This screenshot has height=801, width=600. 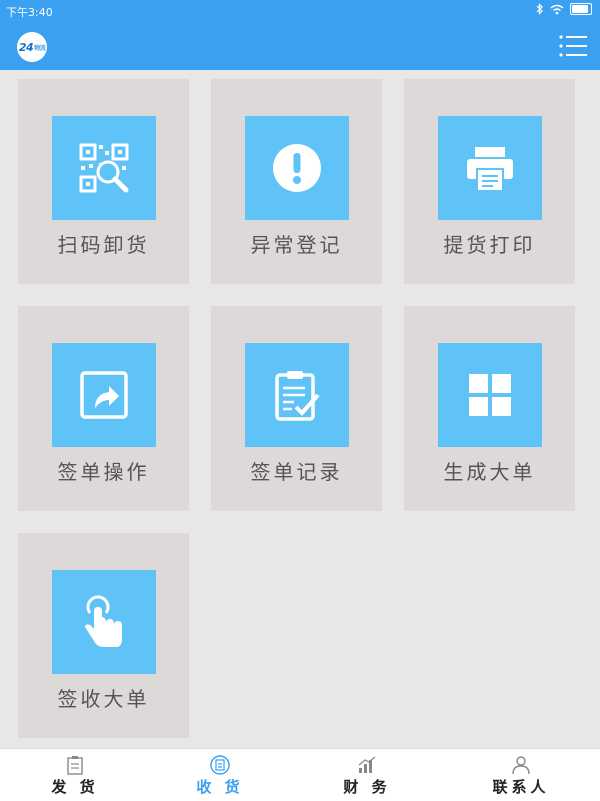 I want to click on tile-label: 签单记录, so click(x=296, y=472).